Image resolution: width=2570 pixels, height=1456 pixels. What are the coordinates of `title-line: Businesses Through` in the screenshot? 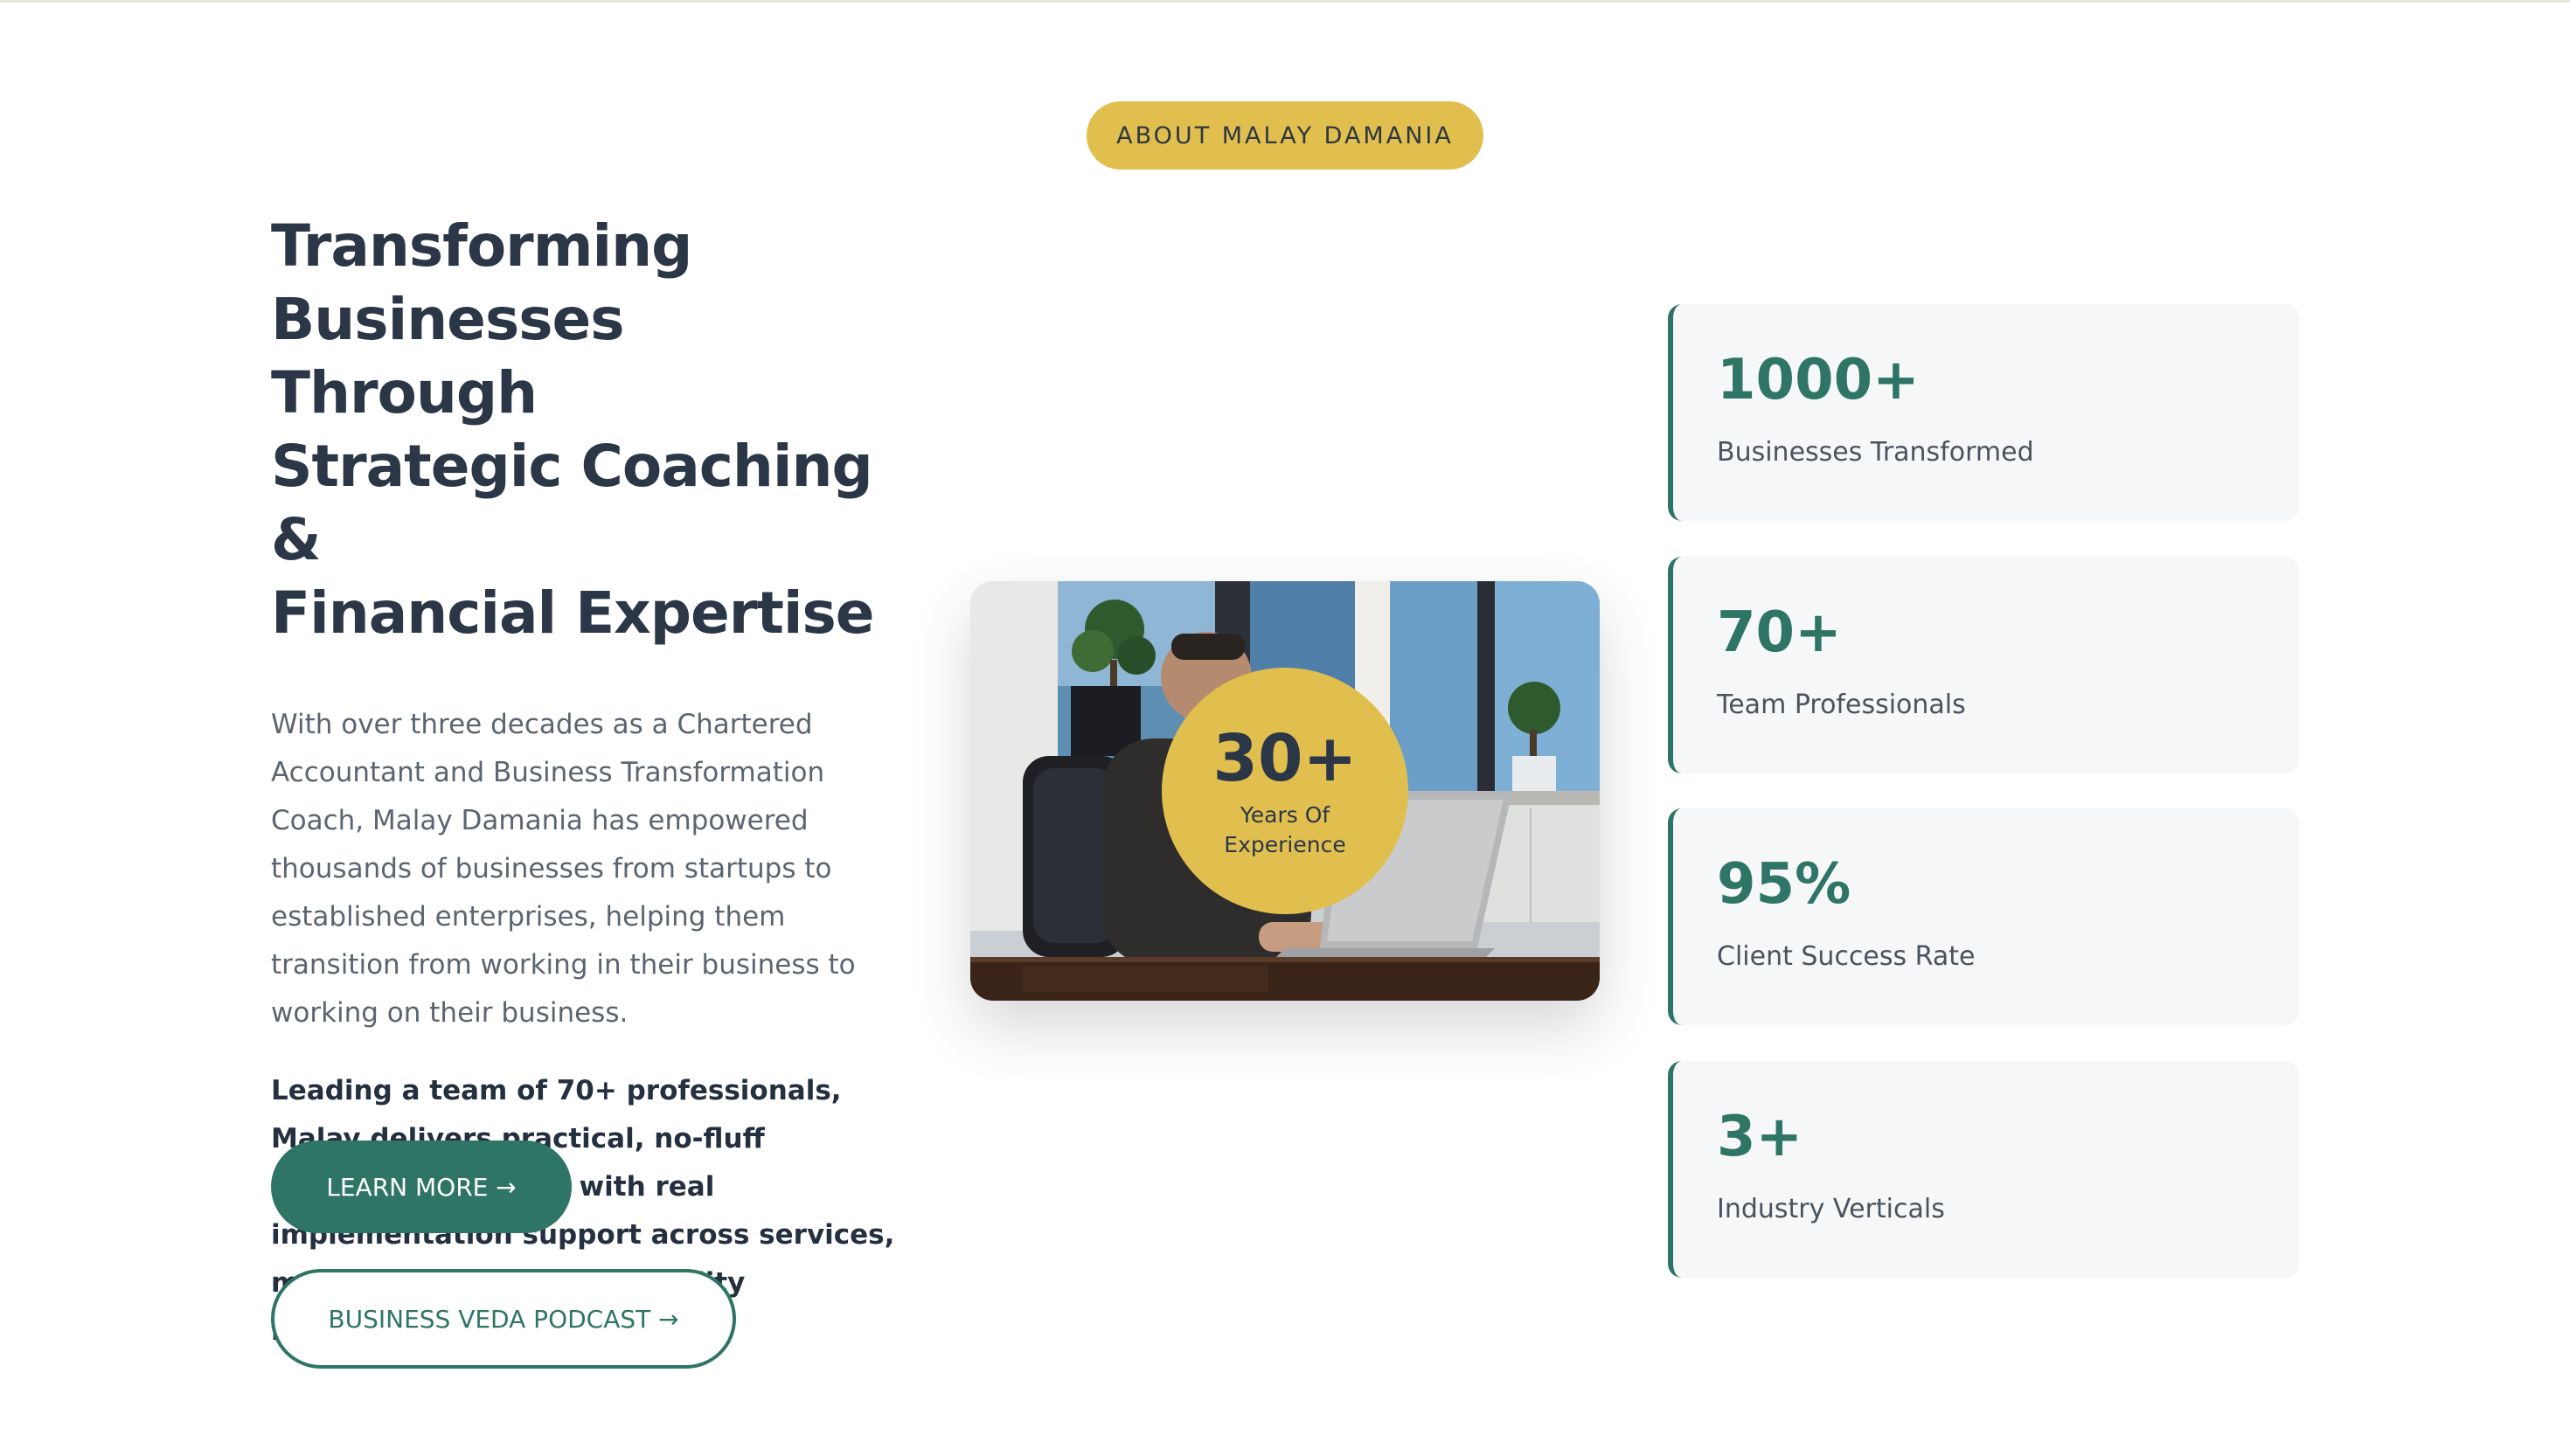 It's located at (448, 356).